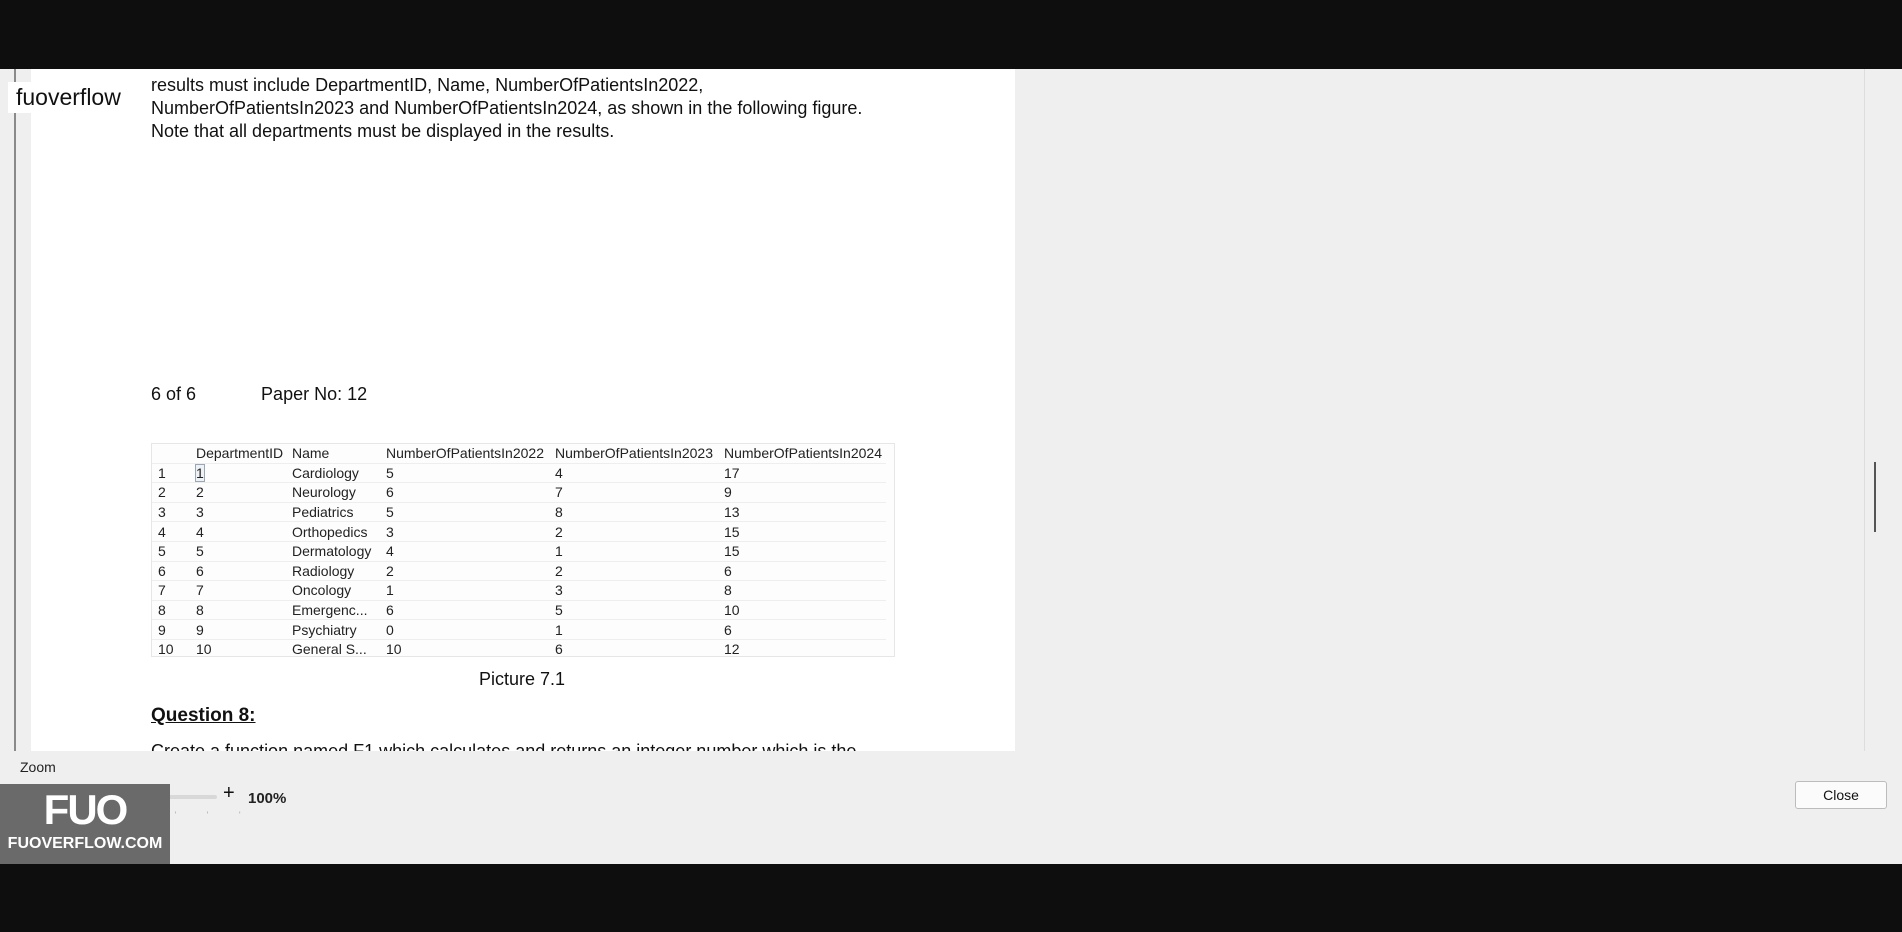 This screenshot has height=932, width=1902. Describe the element at coordinates (173, 570) in the screenshot. I see `row-number: 6` at that location.